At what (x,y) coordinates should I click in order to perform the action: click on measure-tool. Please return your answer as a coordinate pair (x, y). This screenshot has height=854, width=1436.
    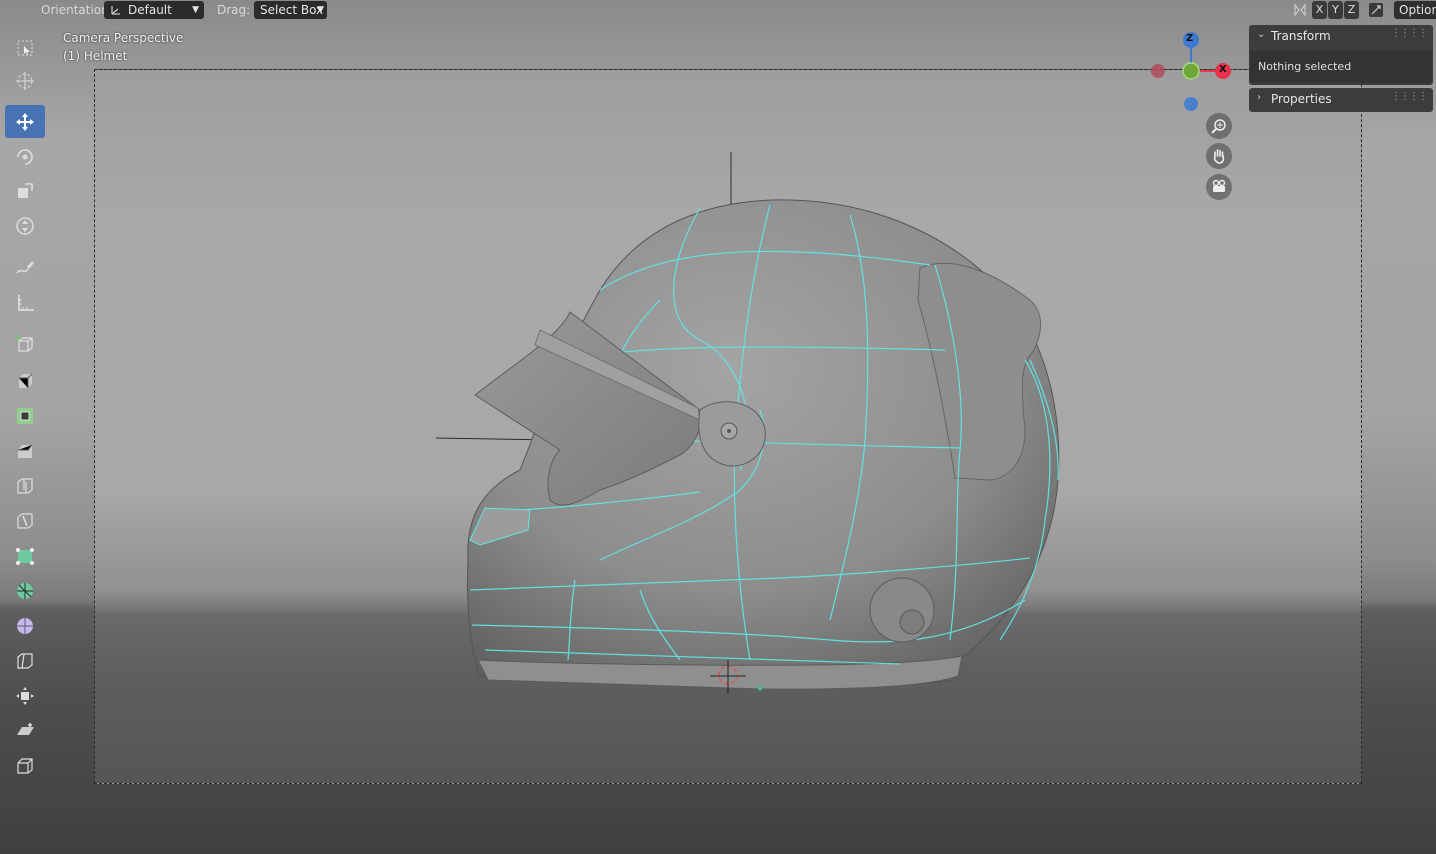
    Looking at the image, I should click on (25, 302).